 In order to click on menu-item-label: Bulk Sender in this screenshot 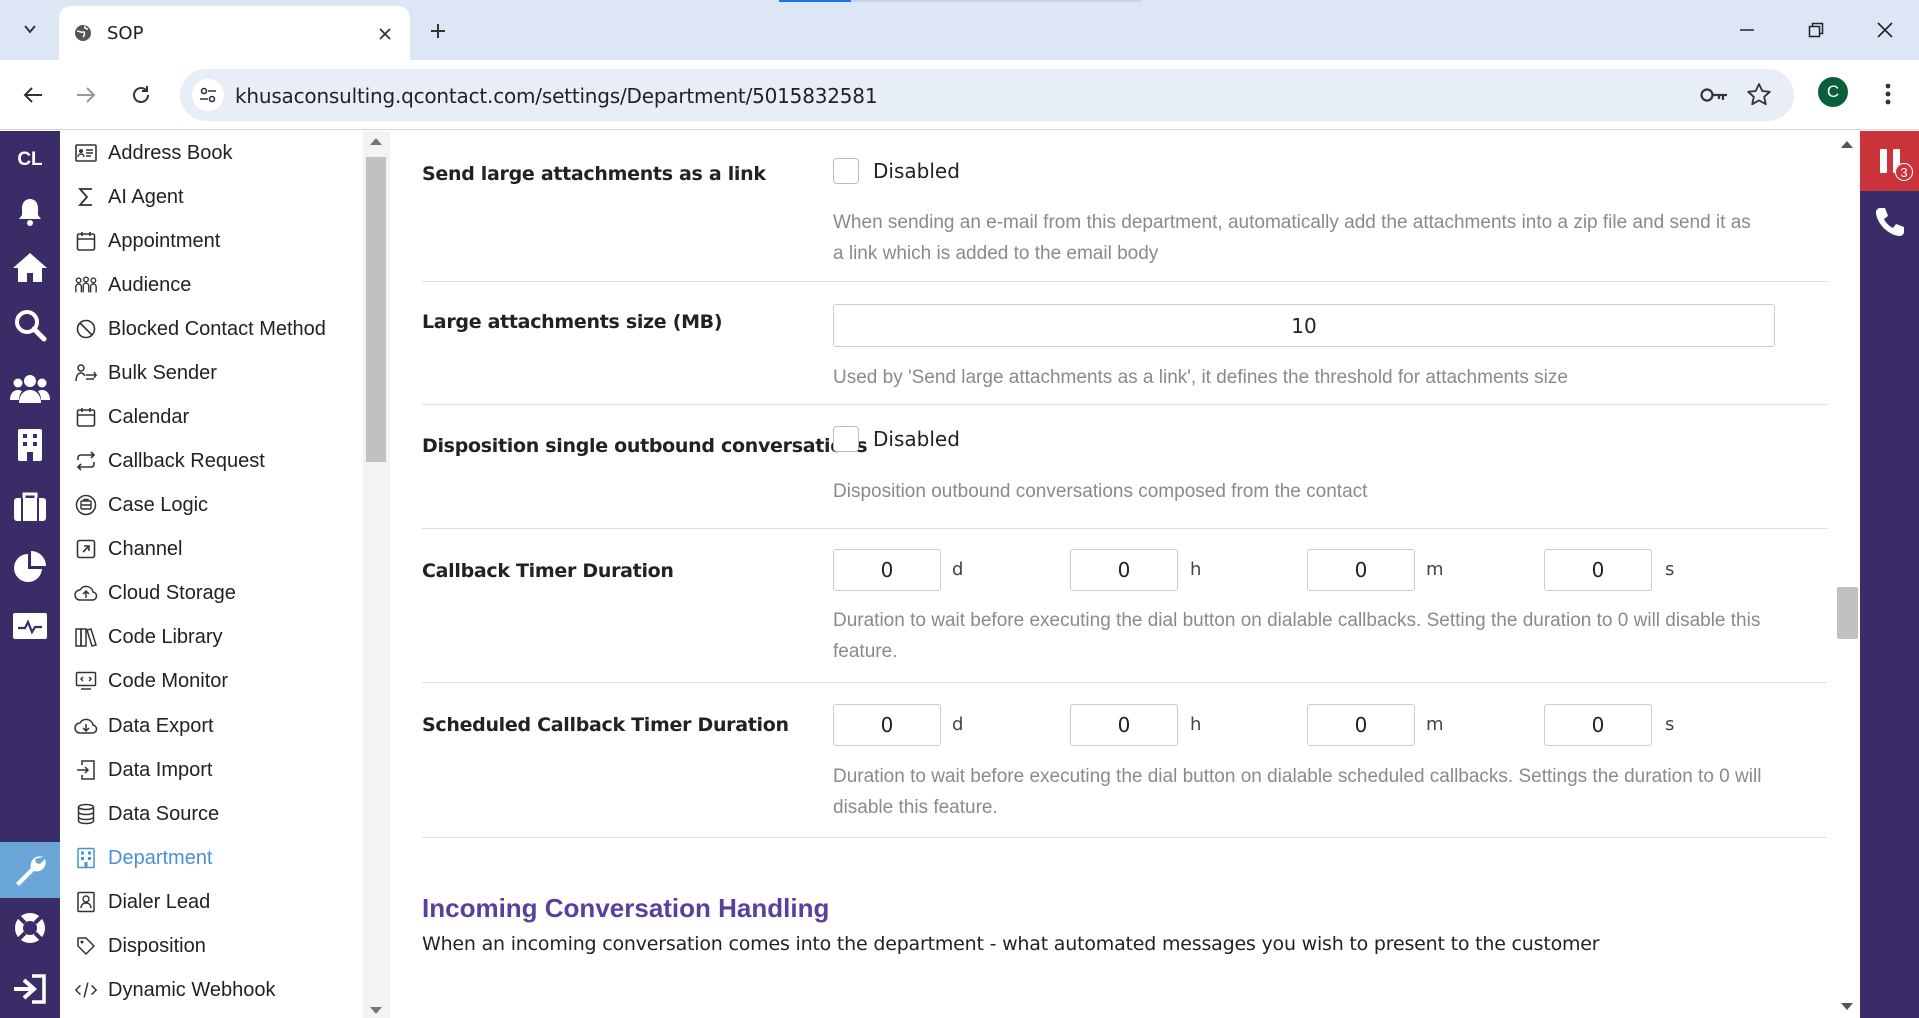, I will do `click(162, 372)`.